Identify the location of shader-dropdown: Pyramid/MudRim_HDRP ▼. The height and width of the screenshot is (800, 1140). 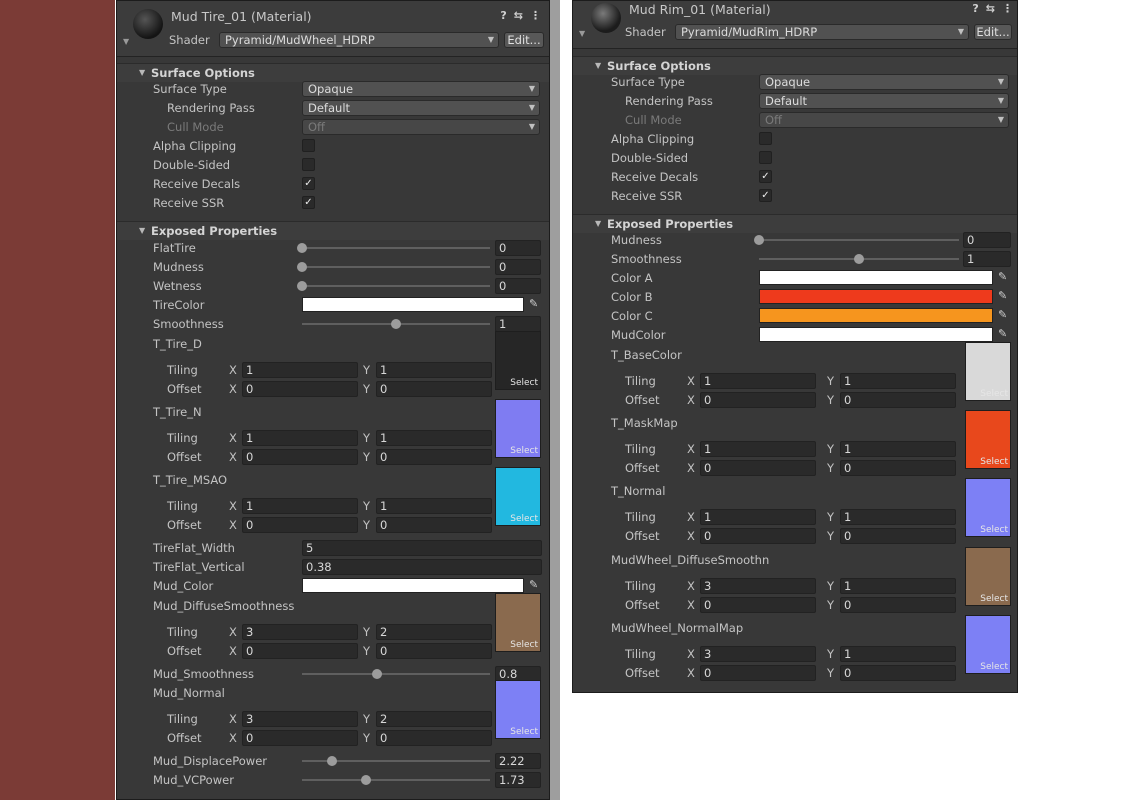
(822, 32).